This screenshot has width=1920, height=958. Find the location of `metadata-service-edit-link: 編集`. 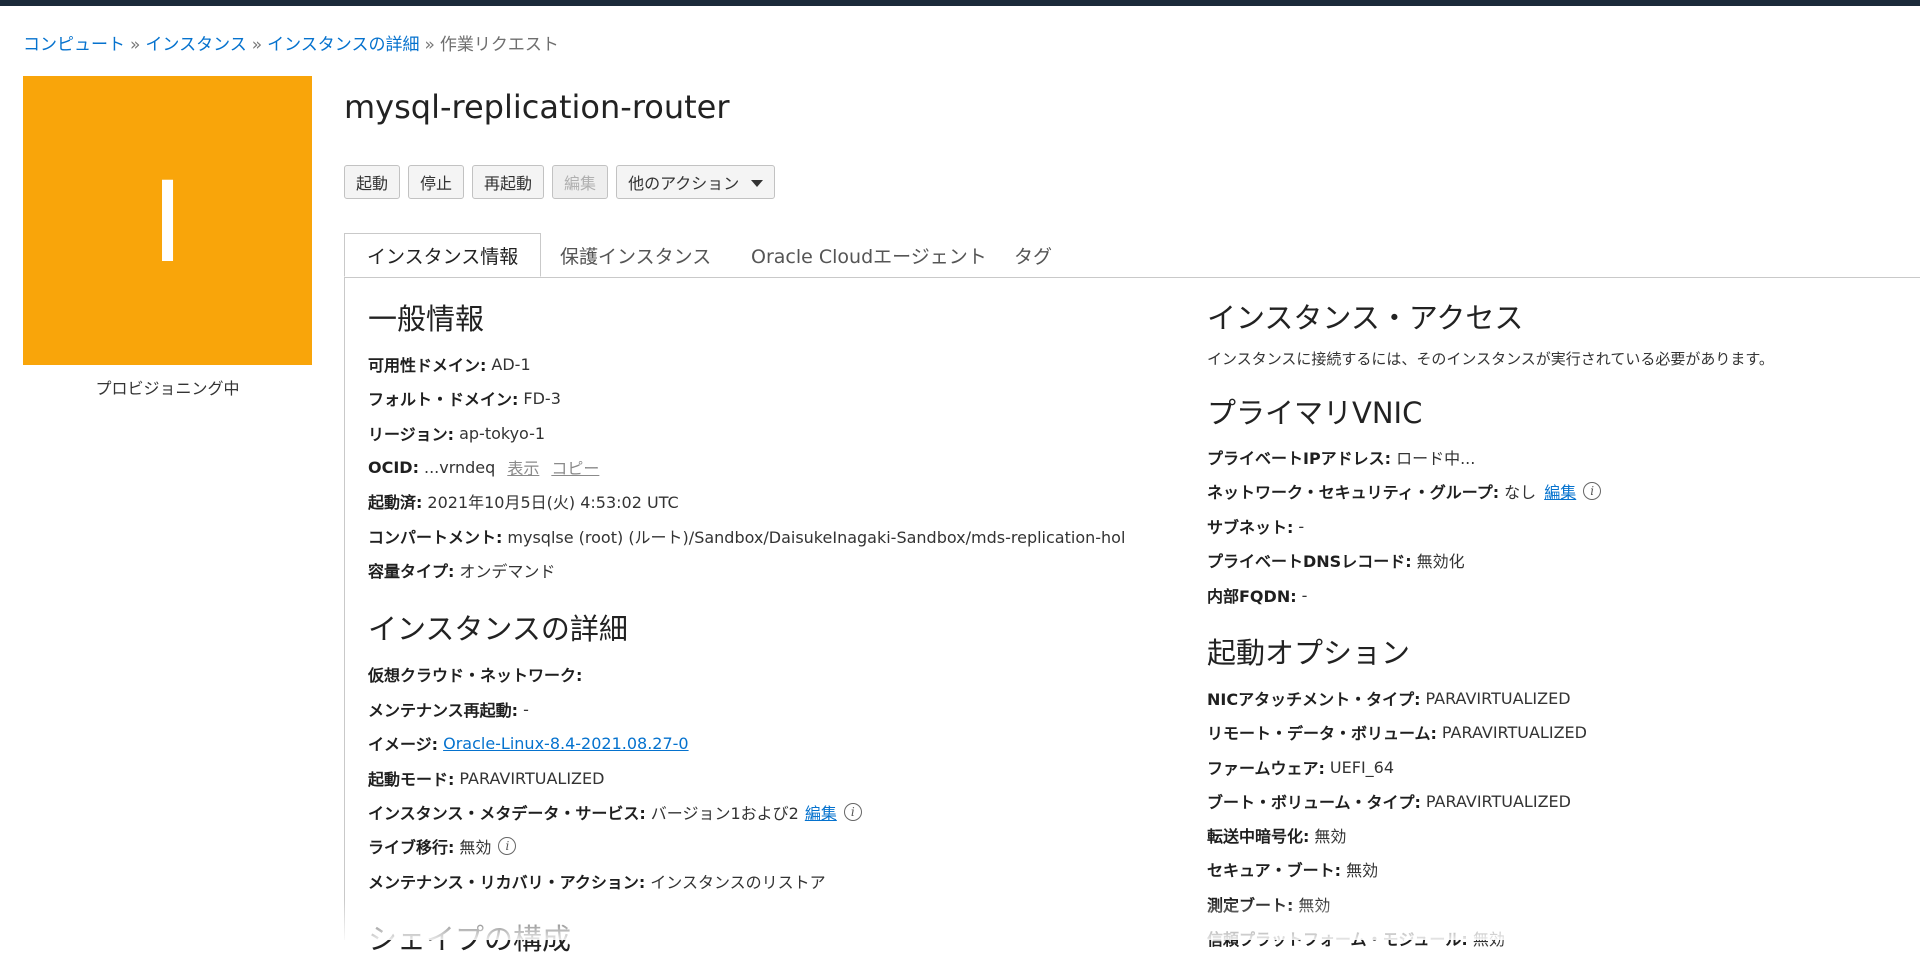

metadata-service-edit-link: 編集 is located at coordinates (821, 812).